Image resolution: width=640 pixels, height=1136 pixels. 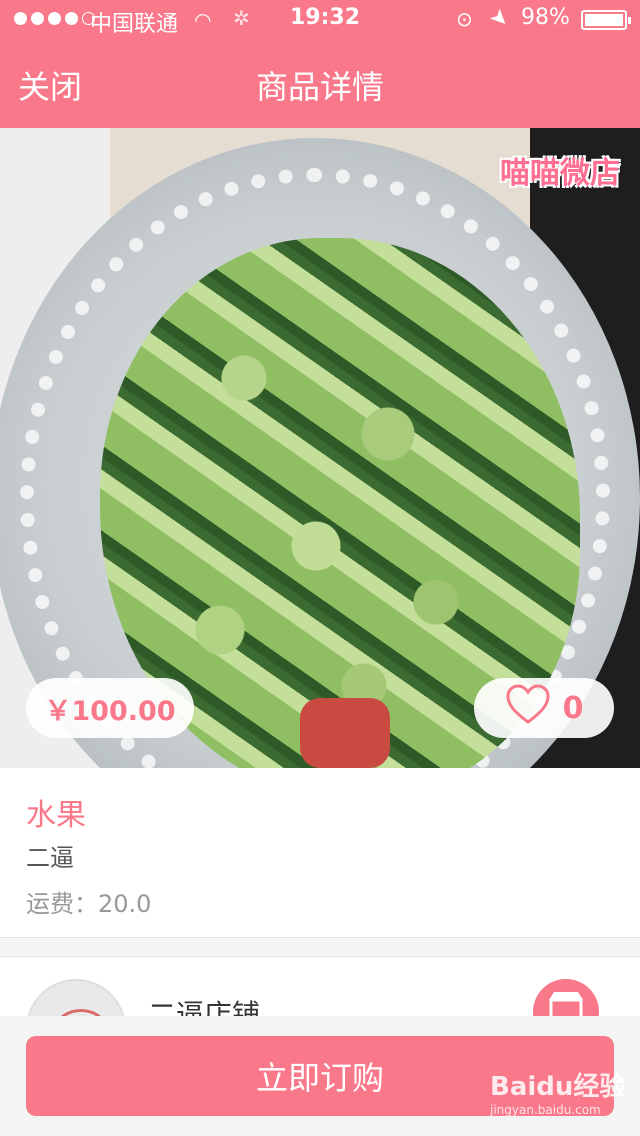 I want to click on product-name: 水果, so click(x=56, y=815).